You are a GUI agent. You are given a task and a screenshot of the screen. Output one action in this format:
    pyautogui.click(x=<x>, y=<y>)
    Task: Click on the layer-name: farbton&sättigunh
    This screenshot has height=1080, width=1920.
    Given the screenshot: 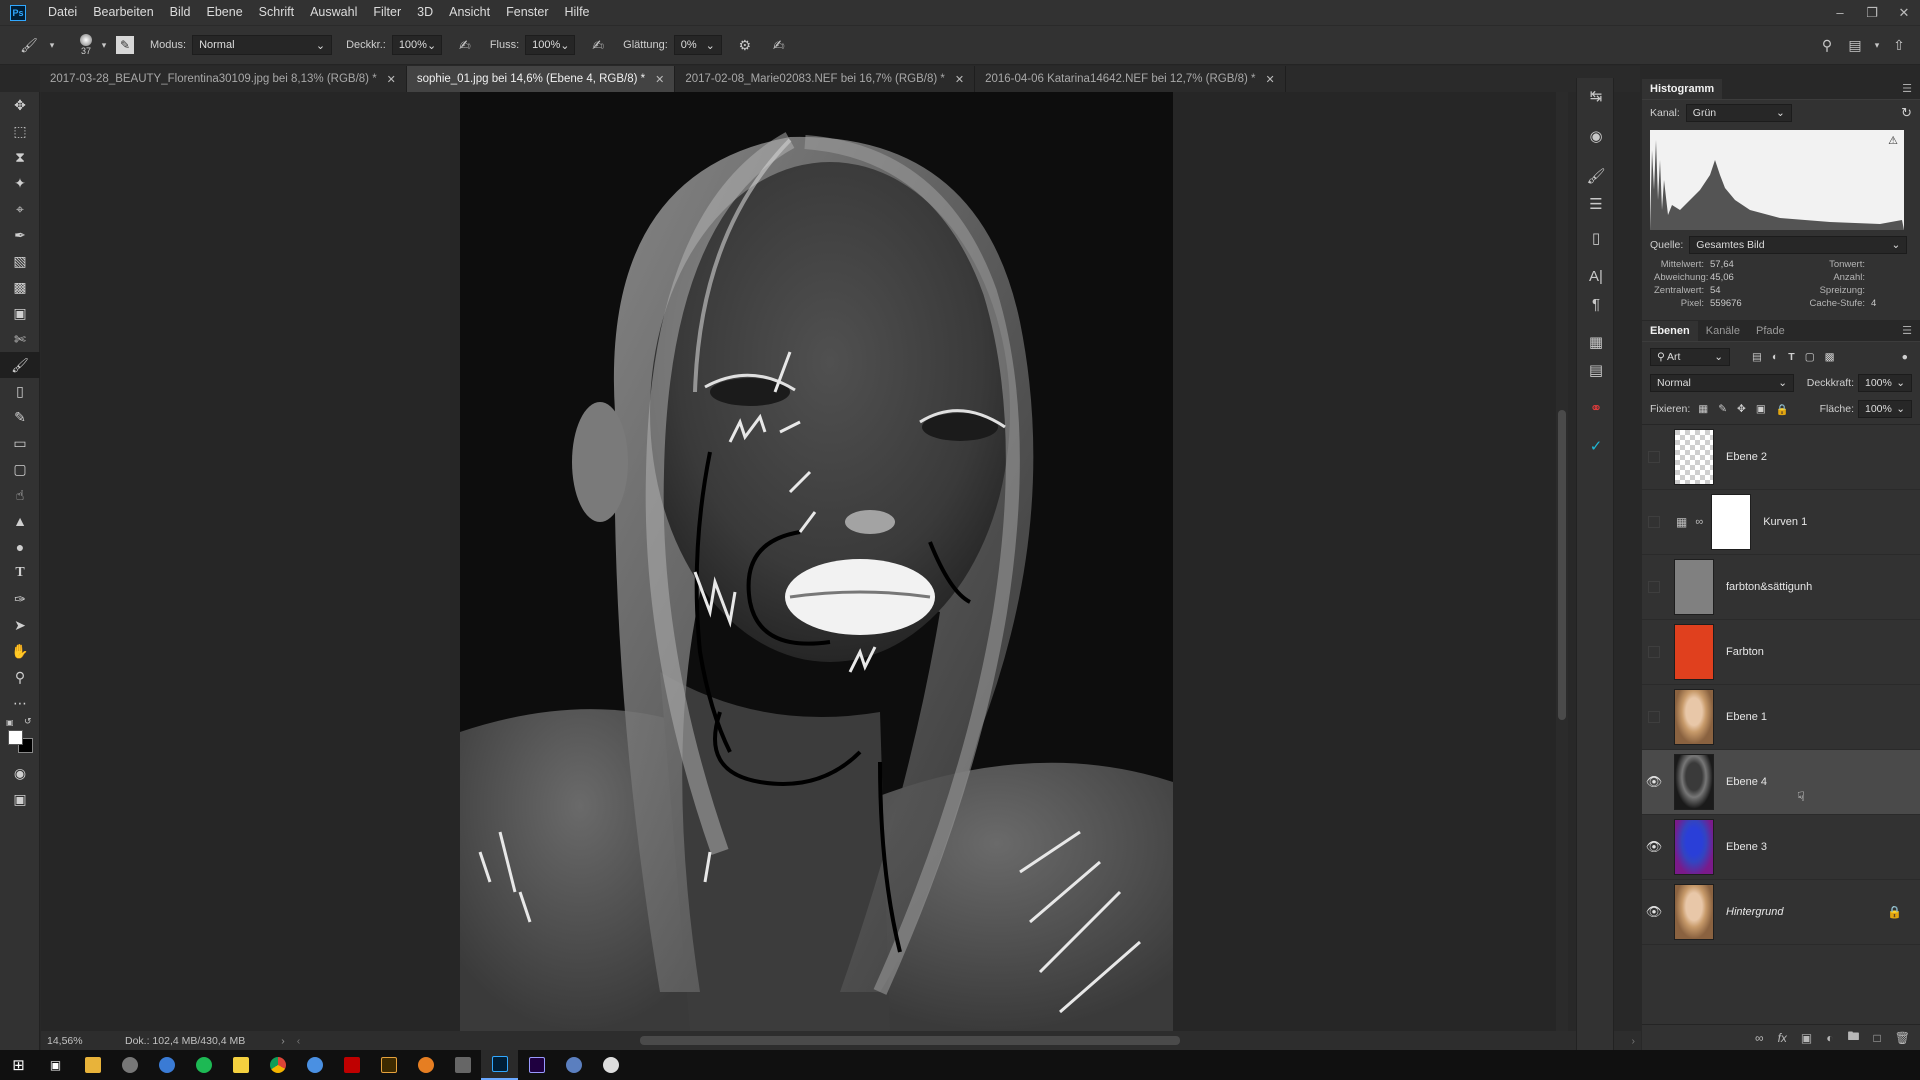 What is the action you would take?
    pyautogui.click(x=1769, y=587)
    